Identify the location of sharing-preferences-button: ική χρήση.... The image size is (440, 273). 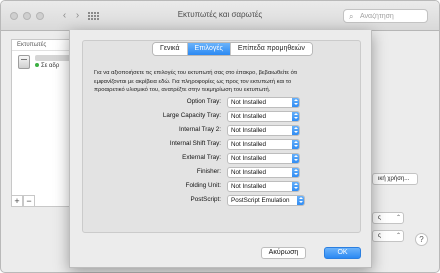
(395, 179).